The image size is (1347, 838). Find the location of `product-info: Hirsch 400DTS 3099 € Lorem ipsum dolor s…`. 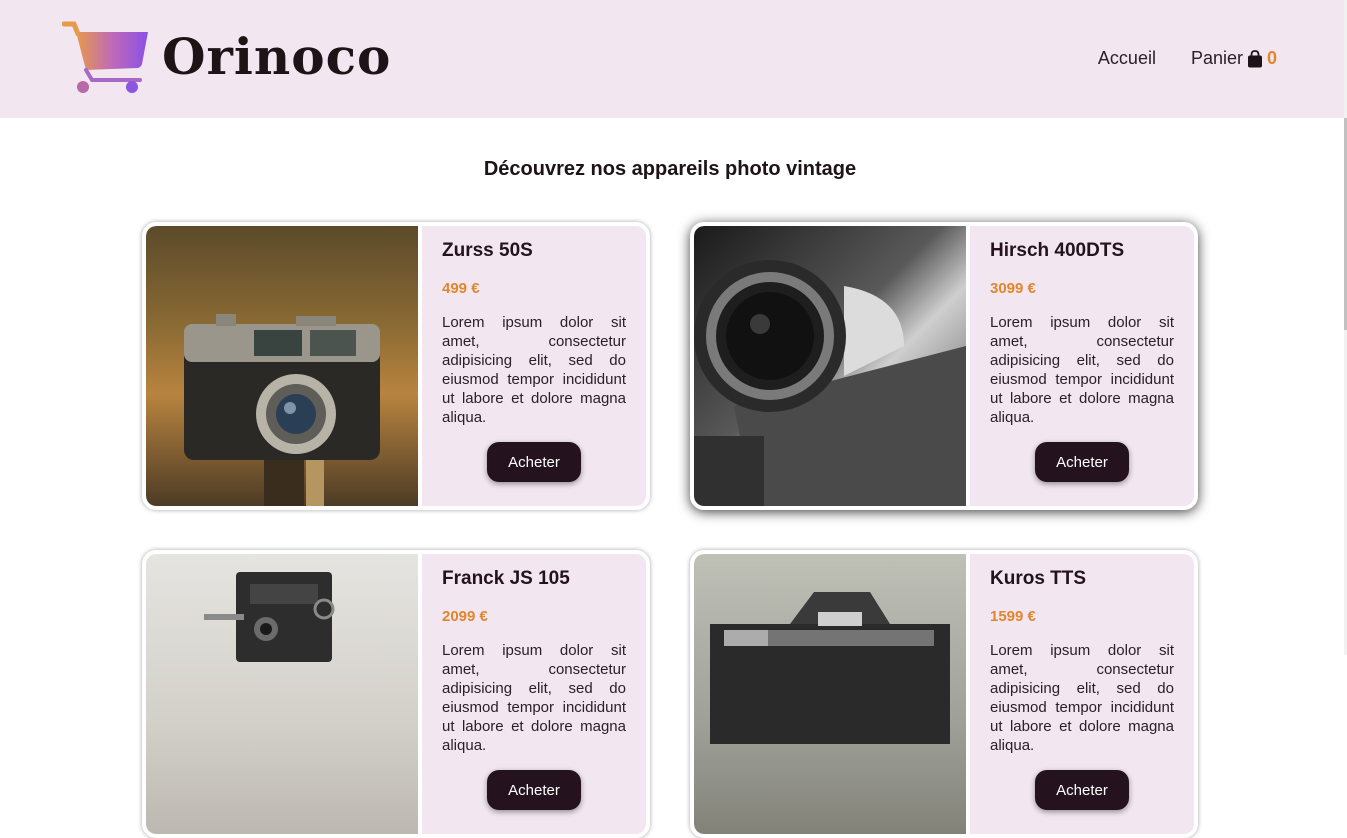

product-info: Hirsch 400DTS 3099 € Lorem ipsum dolor s… is located at coordinates (1082, 366).